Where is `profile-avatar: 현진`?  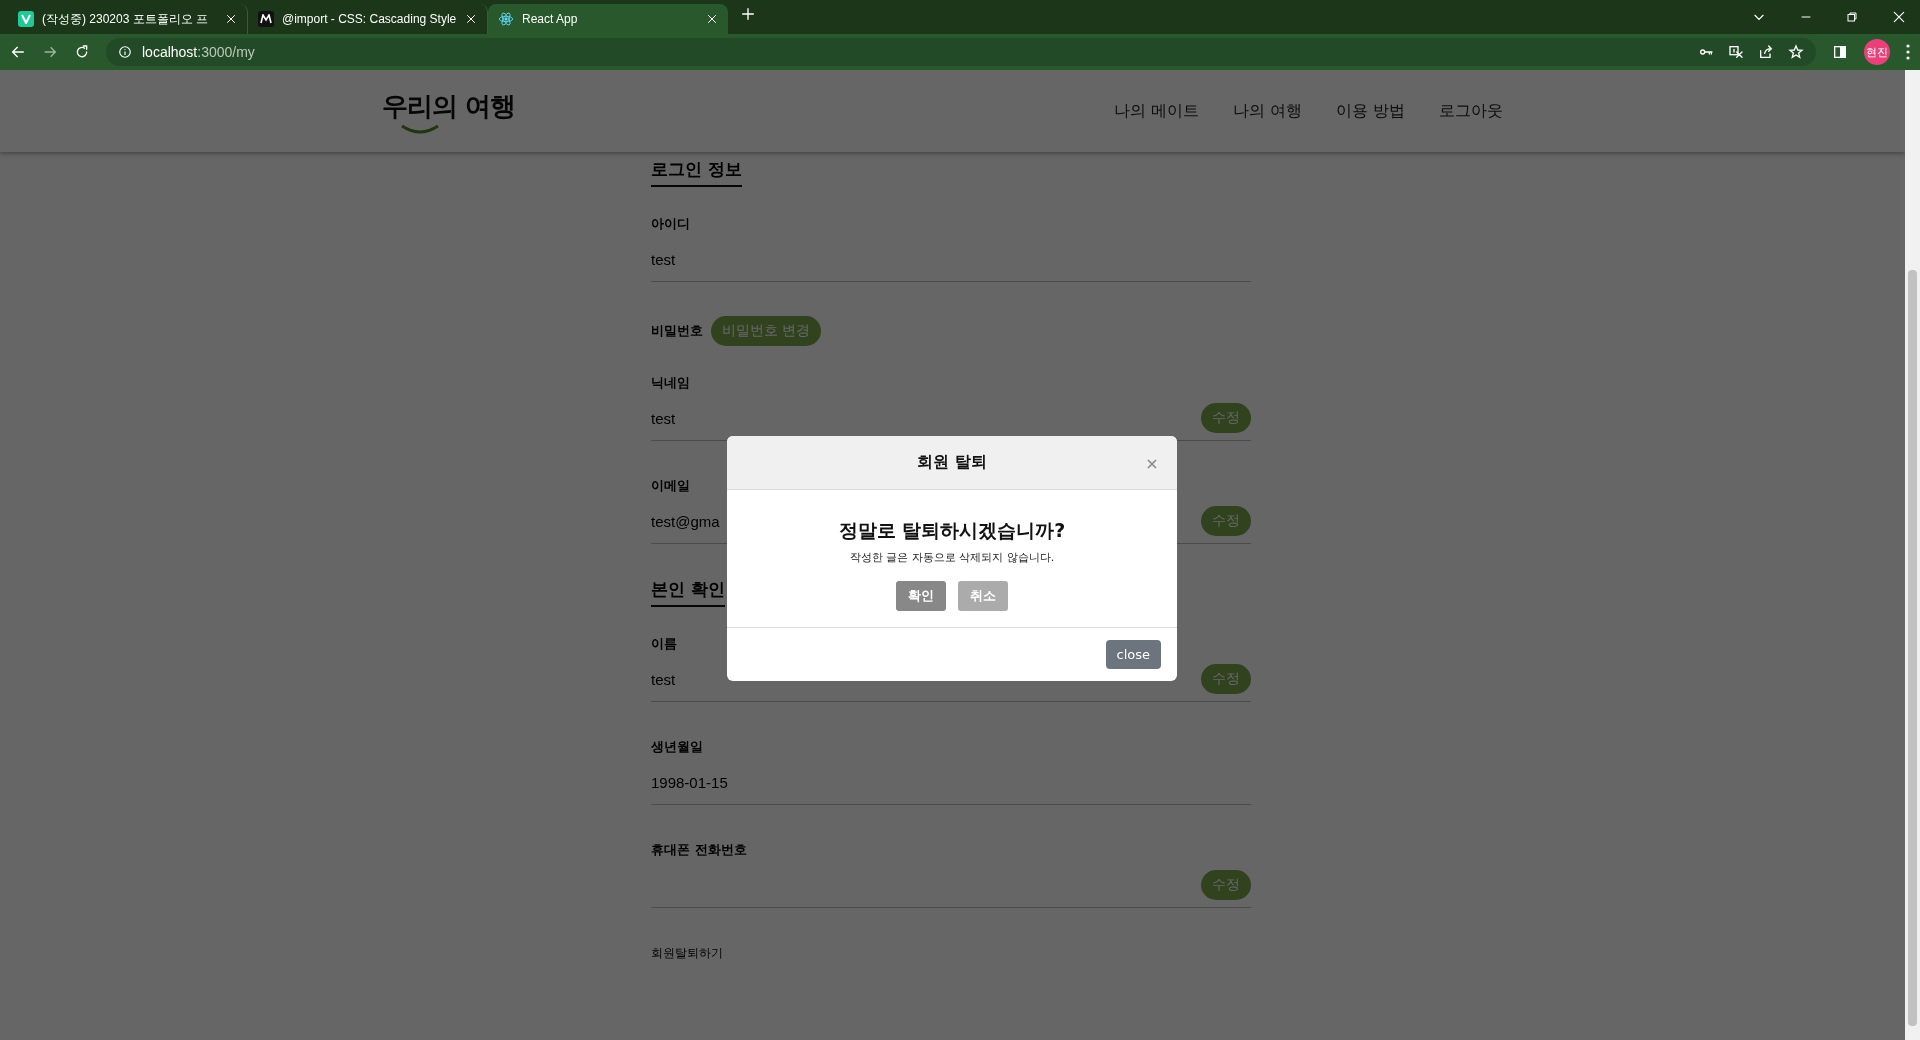
profile-avatar: 현진 is located at coordinates (1877, 52).